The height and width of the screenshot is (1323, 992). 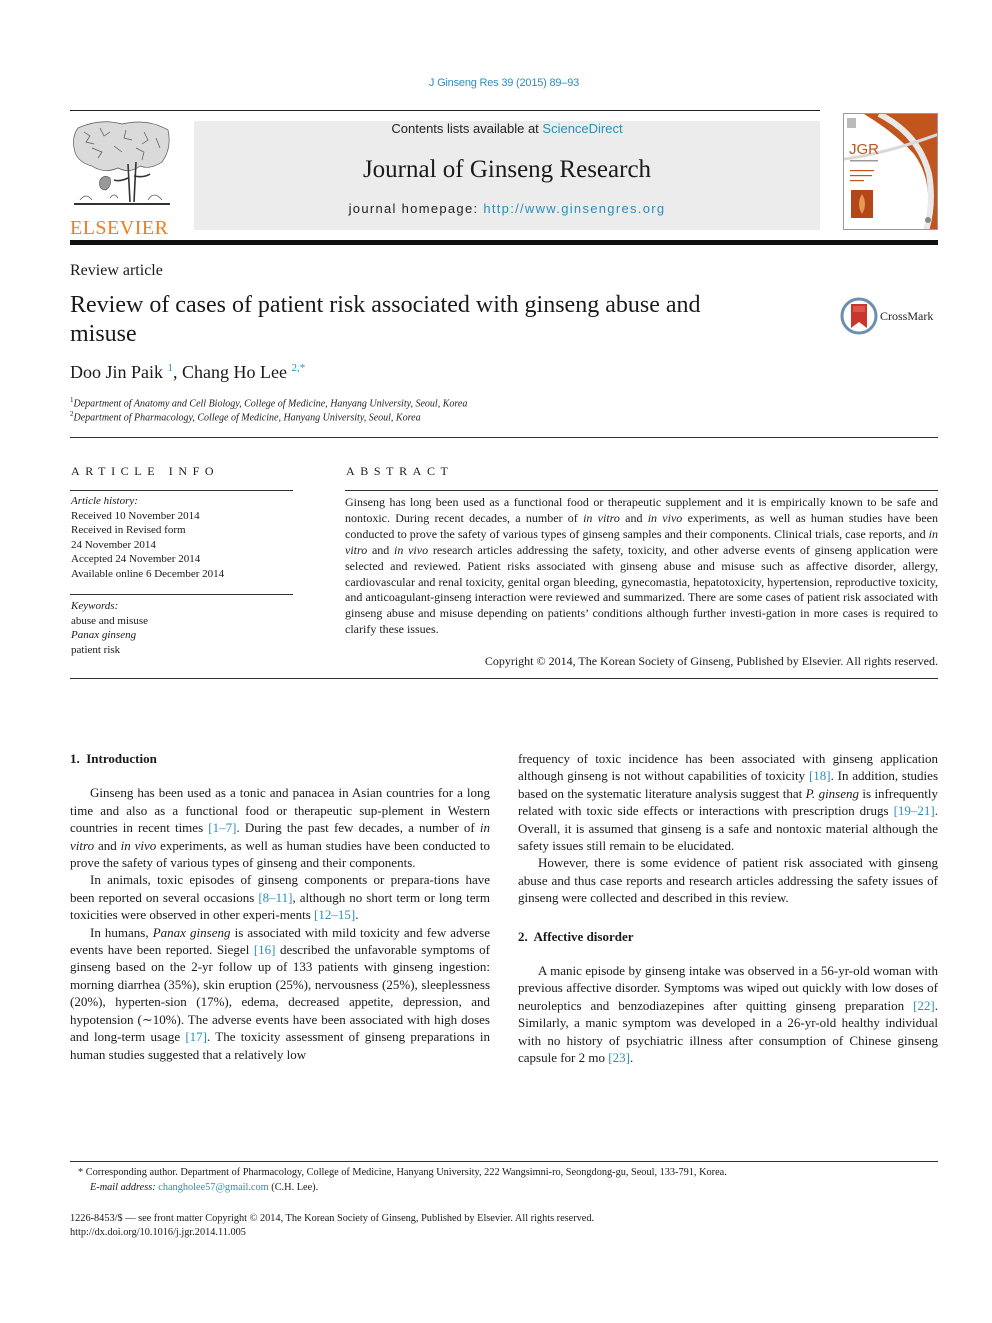 I want to click on citation-link: [8–11], so click(x=275, y=897).